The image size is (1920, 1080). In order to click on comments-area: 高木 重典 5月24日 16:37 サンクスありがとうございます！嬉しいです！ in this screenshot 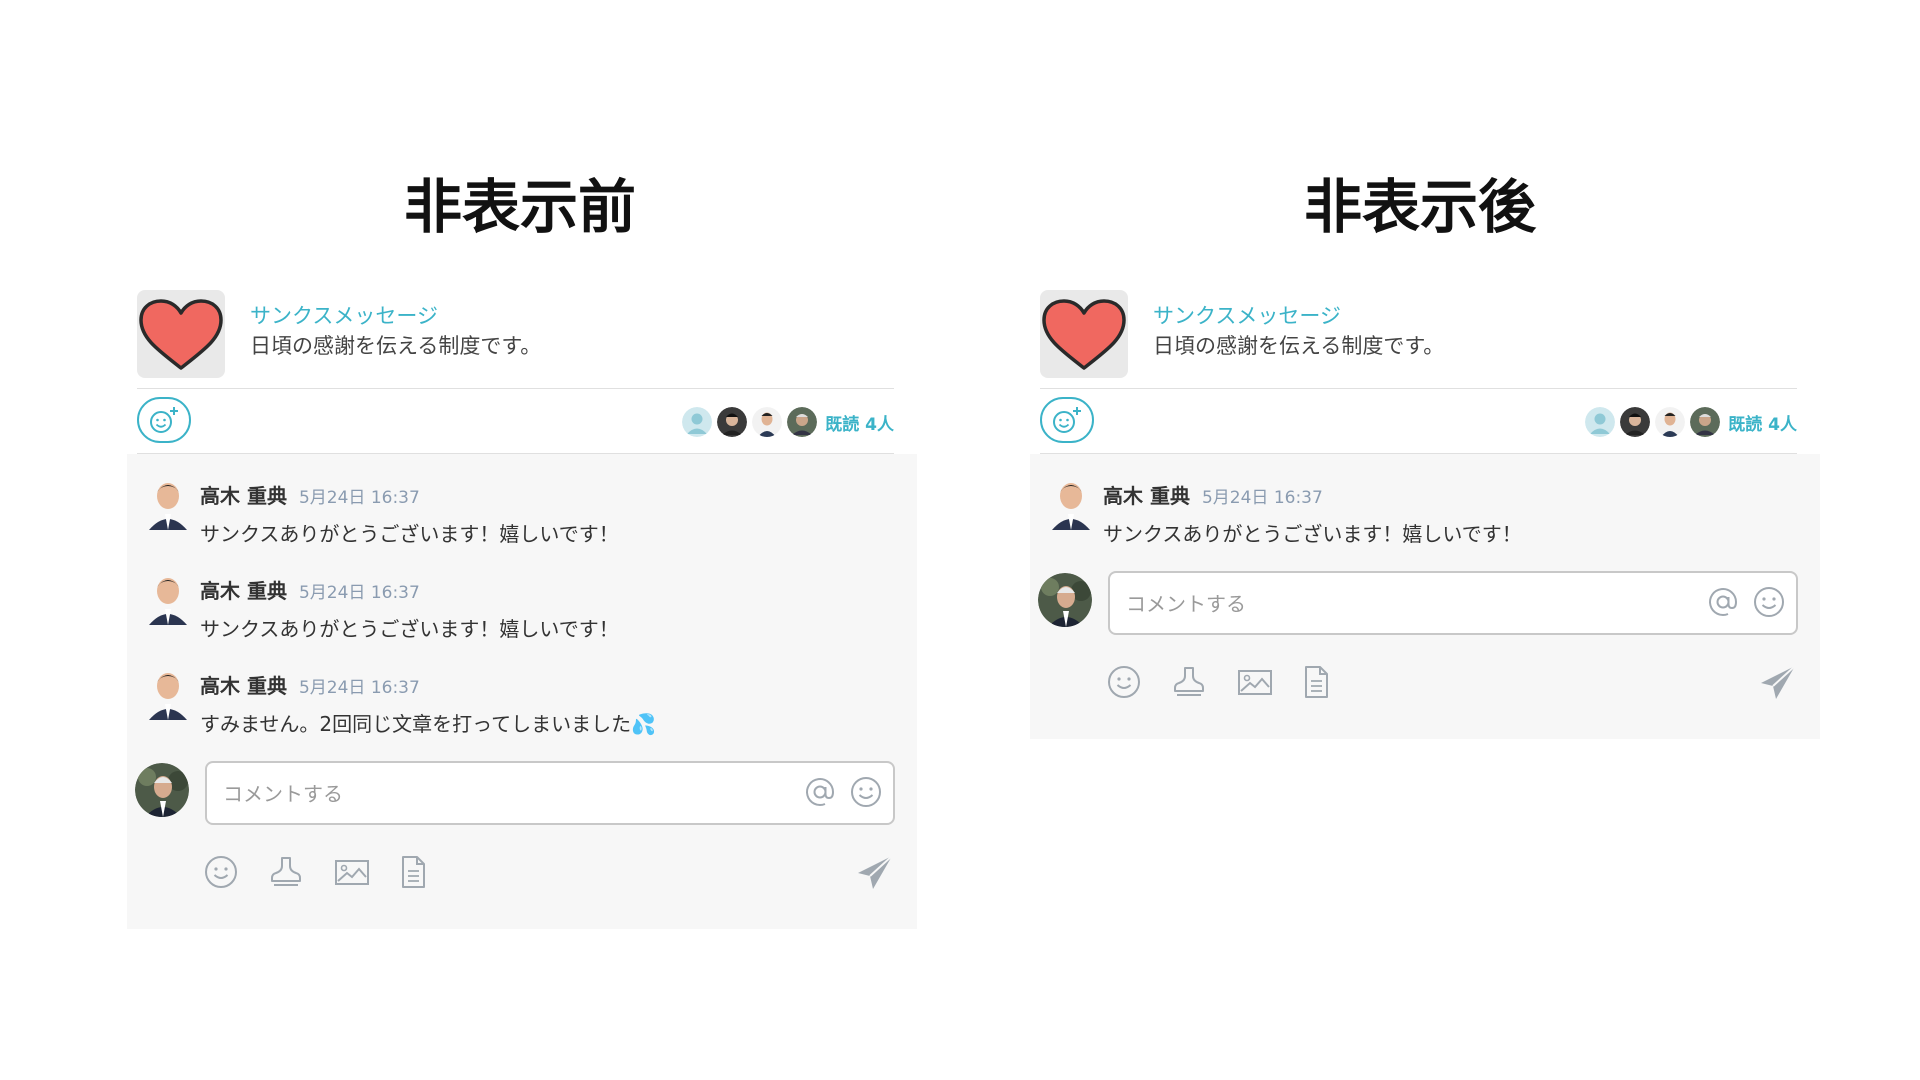, I will do `click(1425, 596)`.